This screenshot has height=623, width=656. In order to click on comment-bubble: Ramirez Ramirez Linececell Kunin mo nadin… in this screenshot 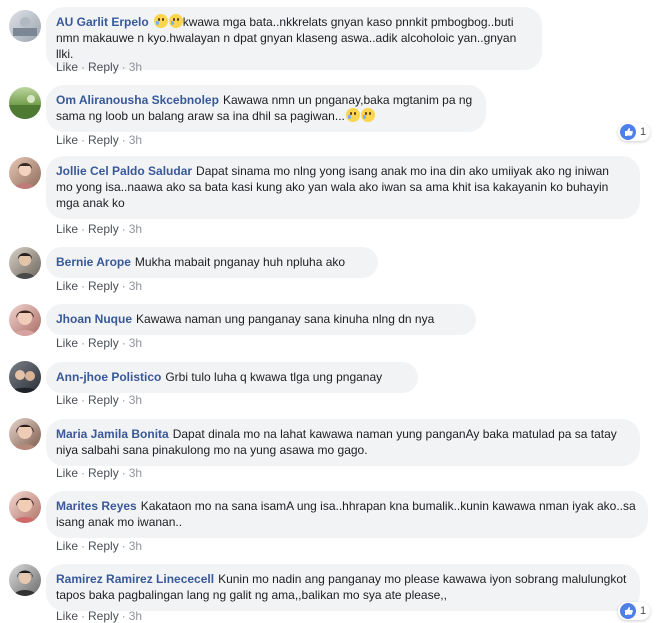, I will do `click(343, 587)`.